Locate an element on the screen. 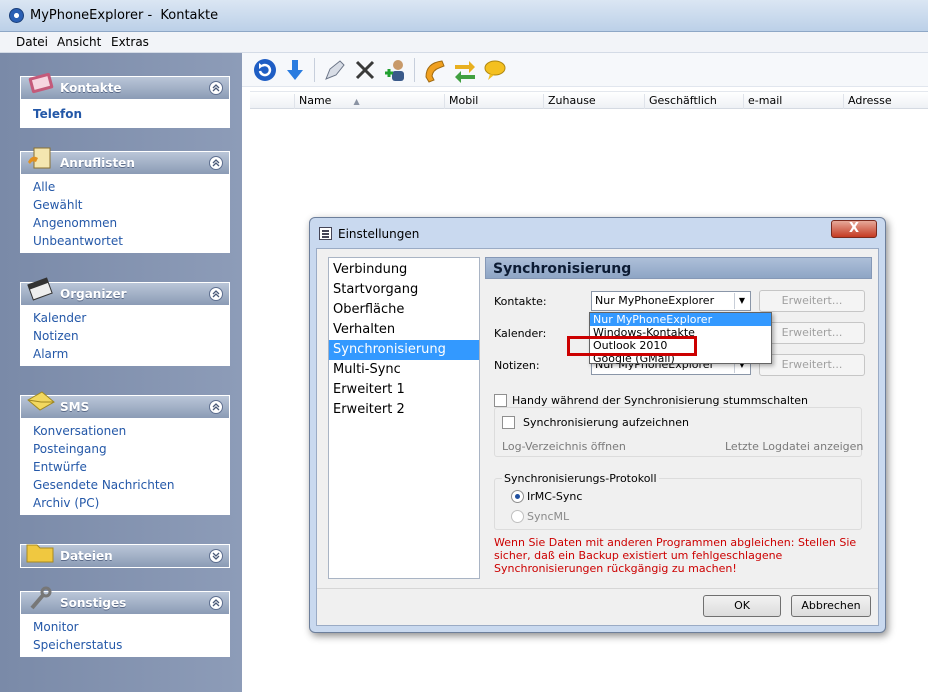  option-nur-myphoneexplorer: Nur MyPhoneExplorer is located at coordinates (680, 319).